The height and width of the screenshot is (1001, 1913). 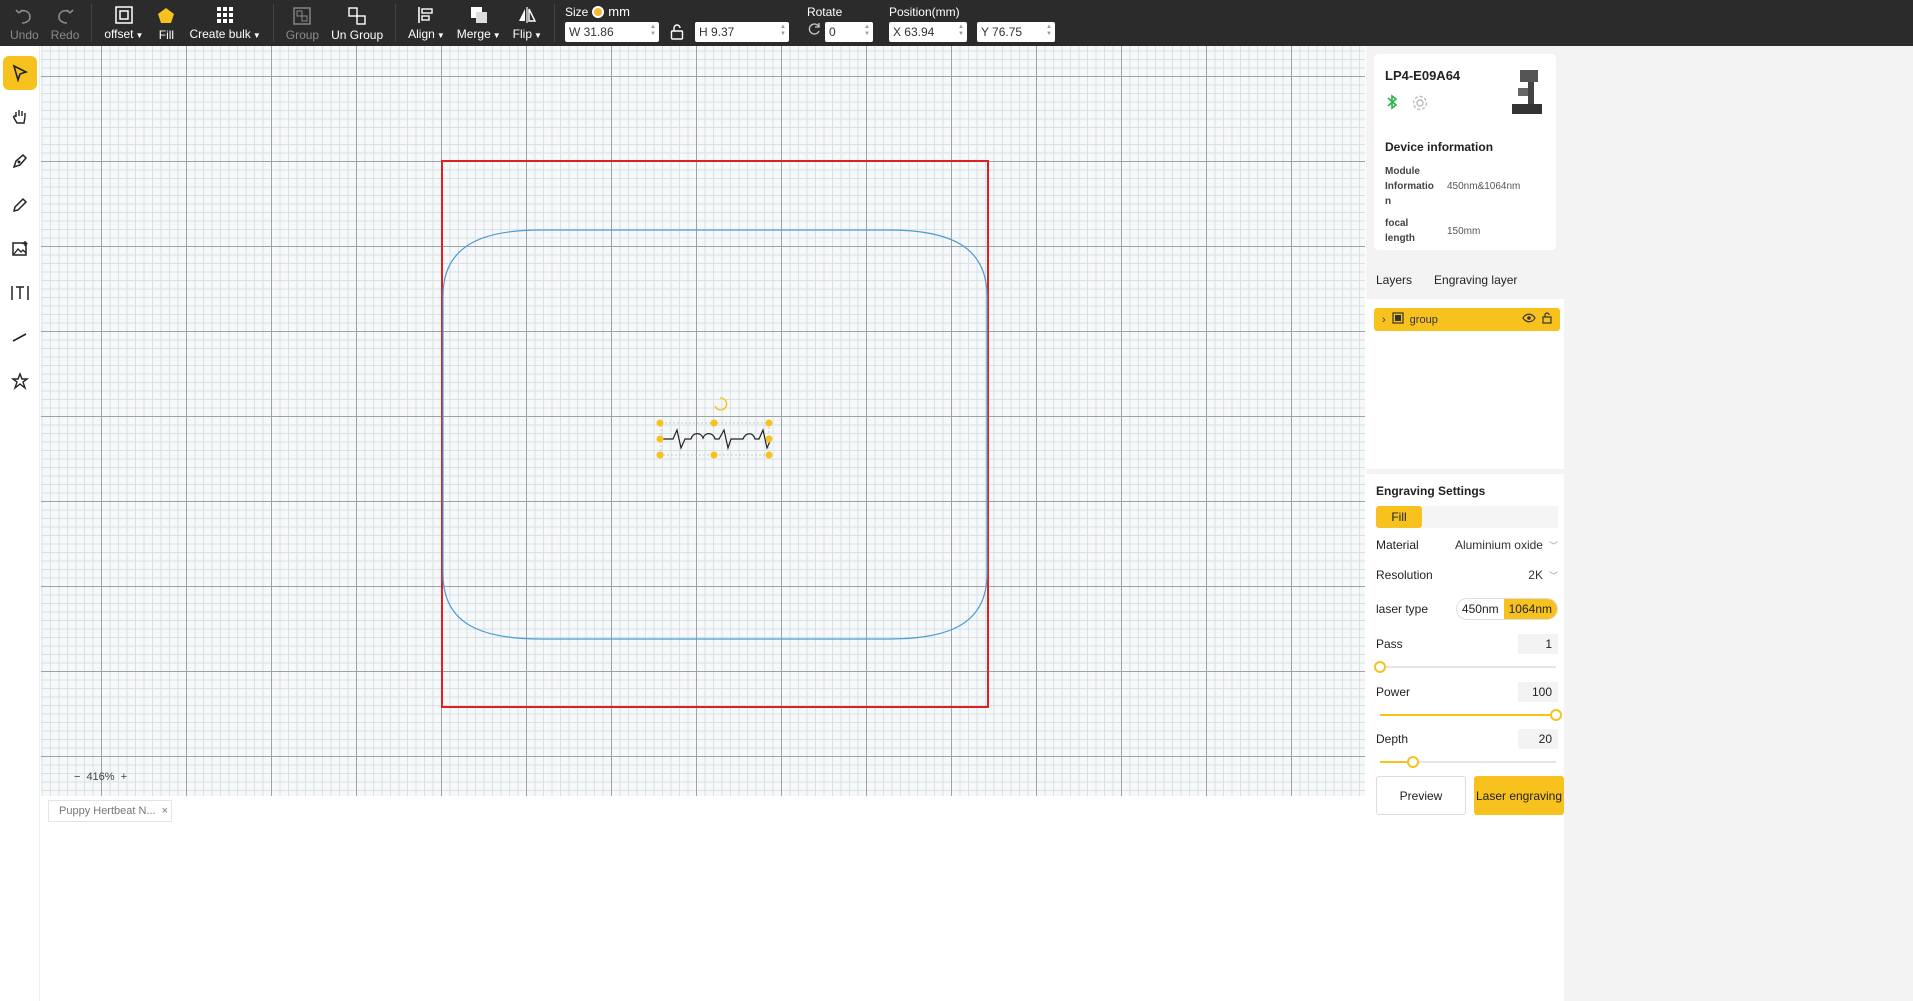 I want to click on ungroup-button: Un Group, so click(x=357, y=23).